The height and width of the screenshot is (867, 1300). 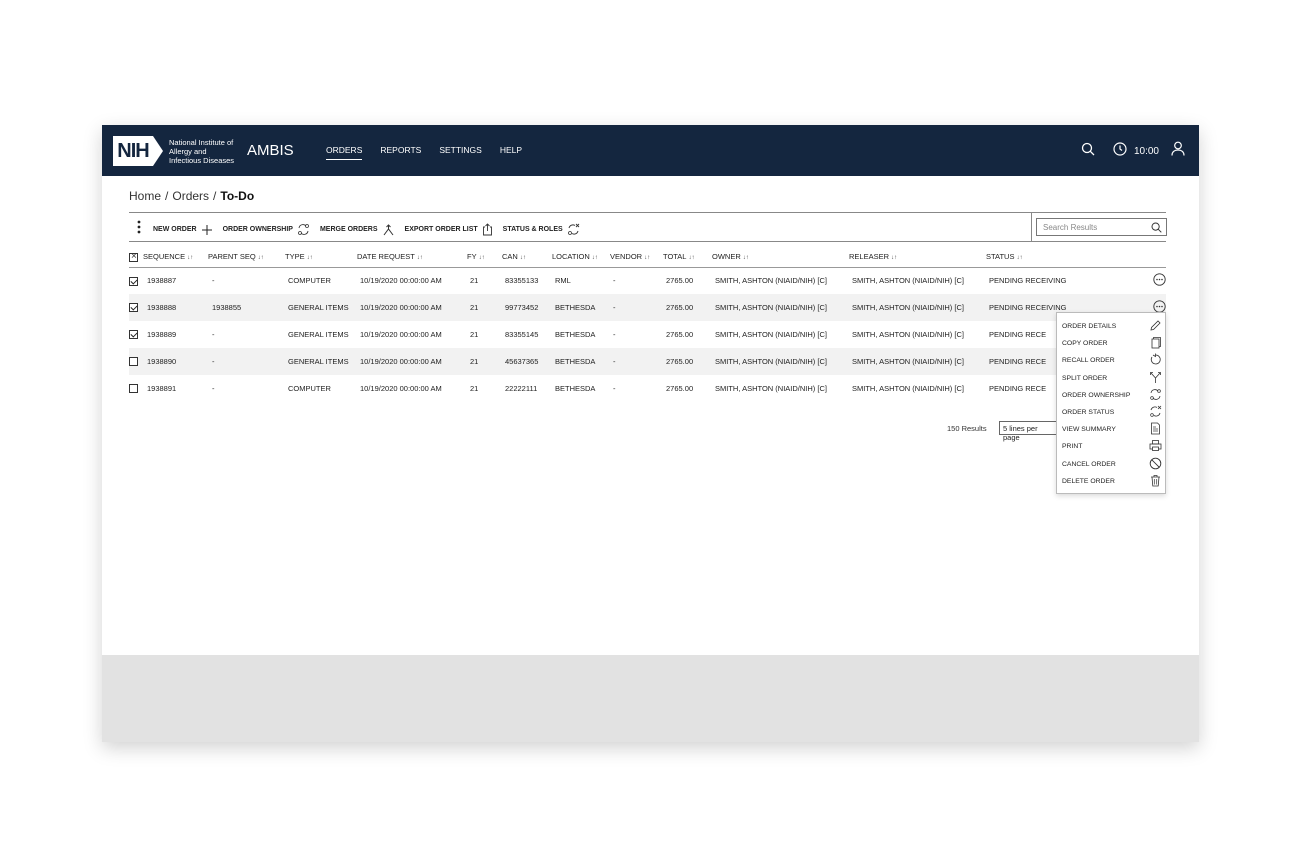 I want to click on nav-orders: ORDERS, so click(x=344, y=152).